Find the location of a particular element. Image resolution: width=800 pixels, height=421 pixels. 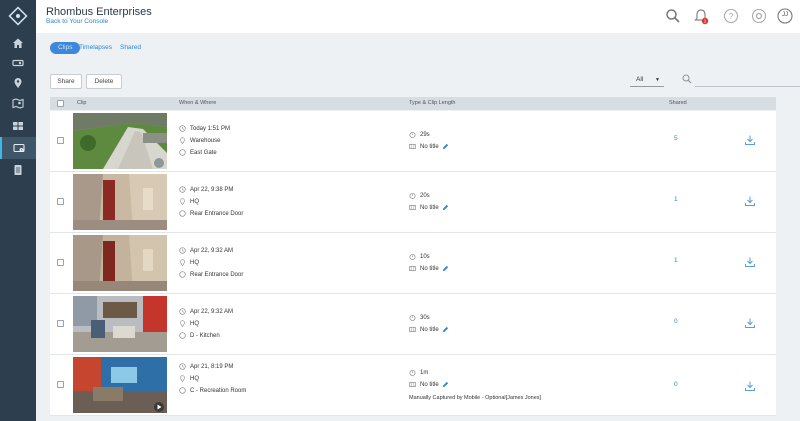

camera-icon is located at coordinates (18, 63).